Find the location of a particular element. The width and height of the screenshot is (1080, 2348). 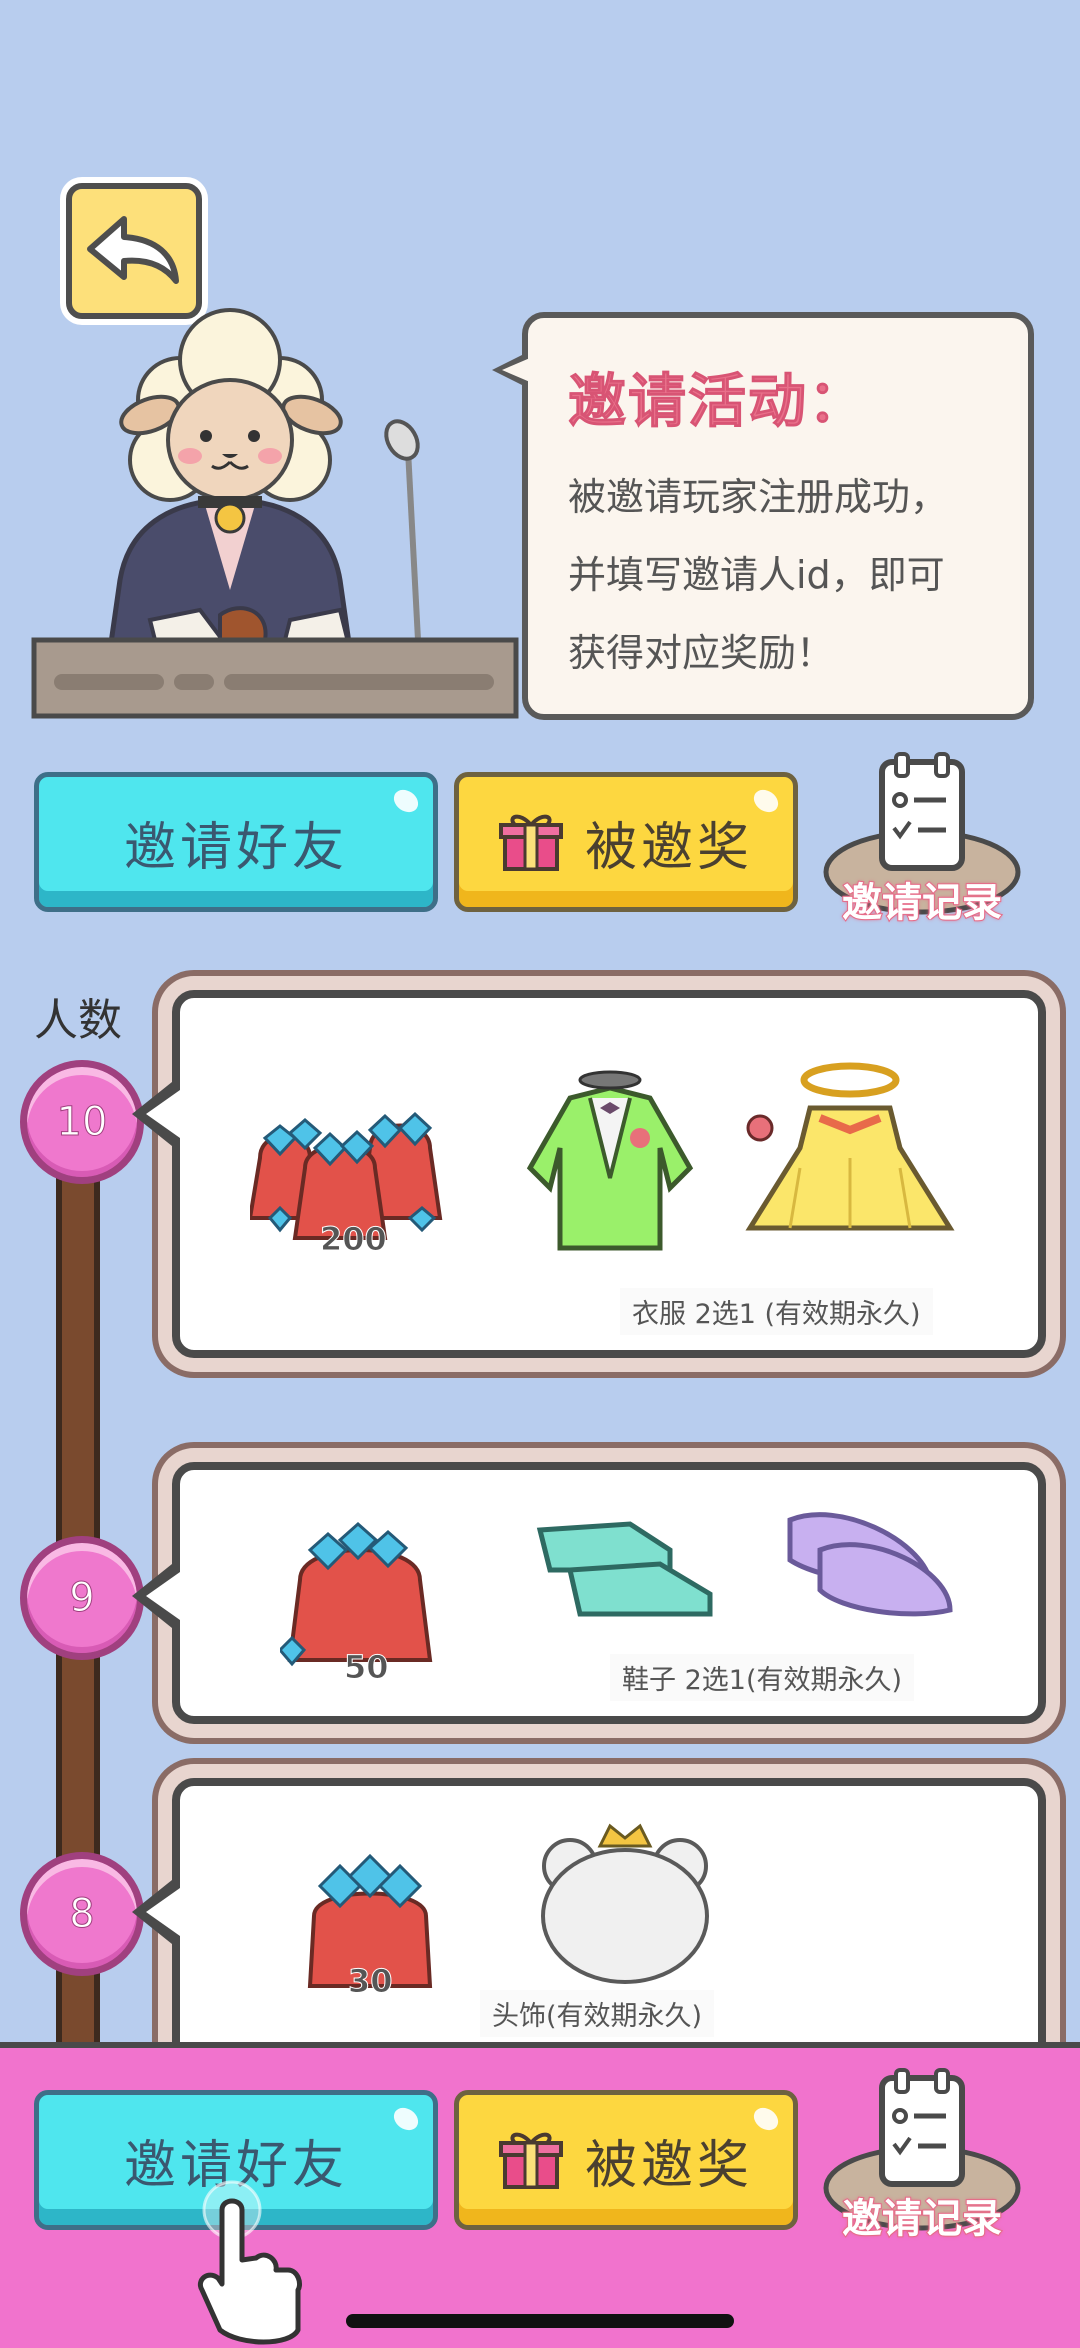

activity-info-bubble: 邀请活动： 被邀请玩家注册成功， 并填写邀请人id，即可 获得对应奖励！ is located at coordinates (763, 516).